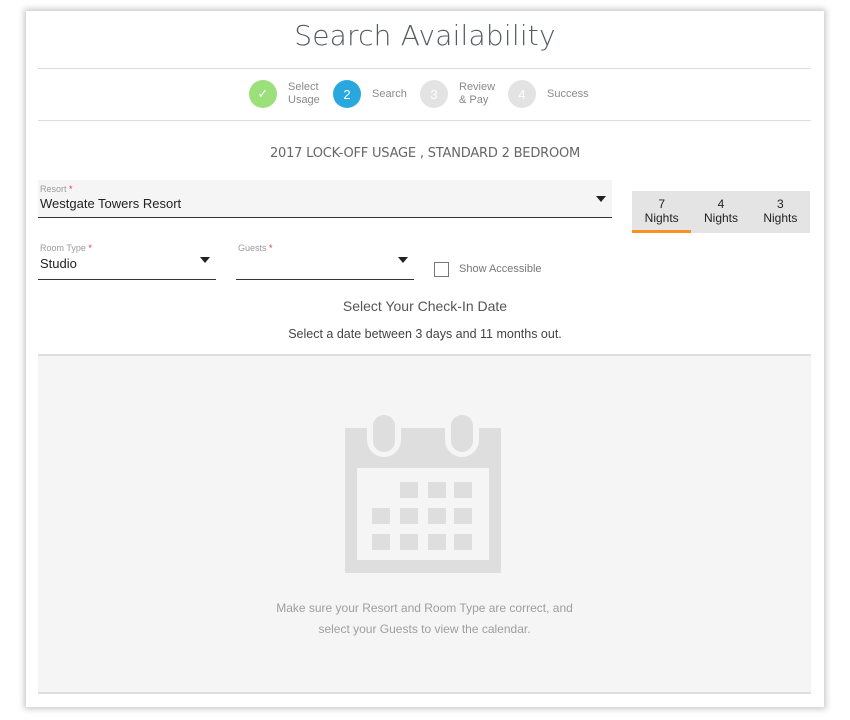  What do you see at coordinates (58, 263) in the screenshot?
I see `room-type-value: Studio` at bounding box center [58, 263].